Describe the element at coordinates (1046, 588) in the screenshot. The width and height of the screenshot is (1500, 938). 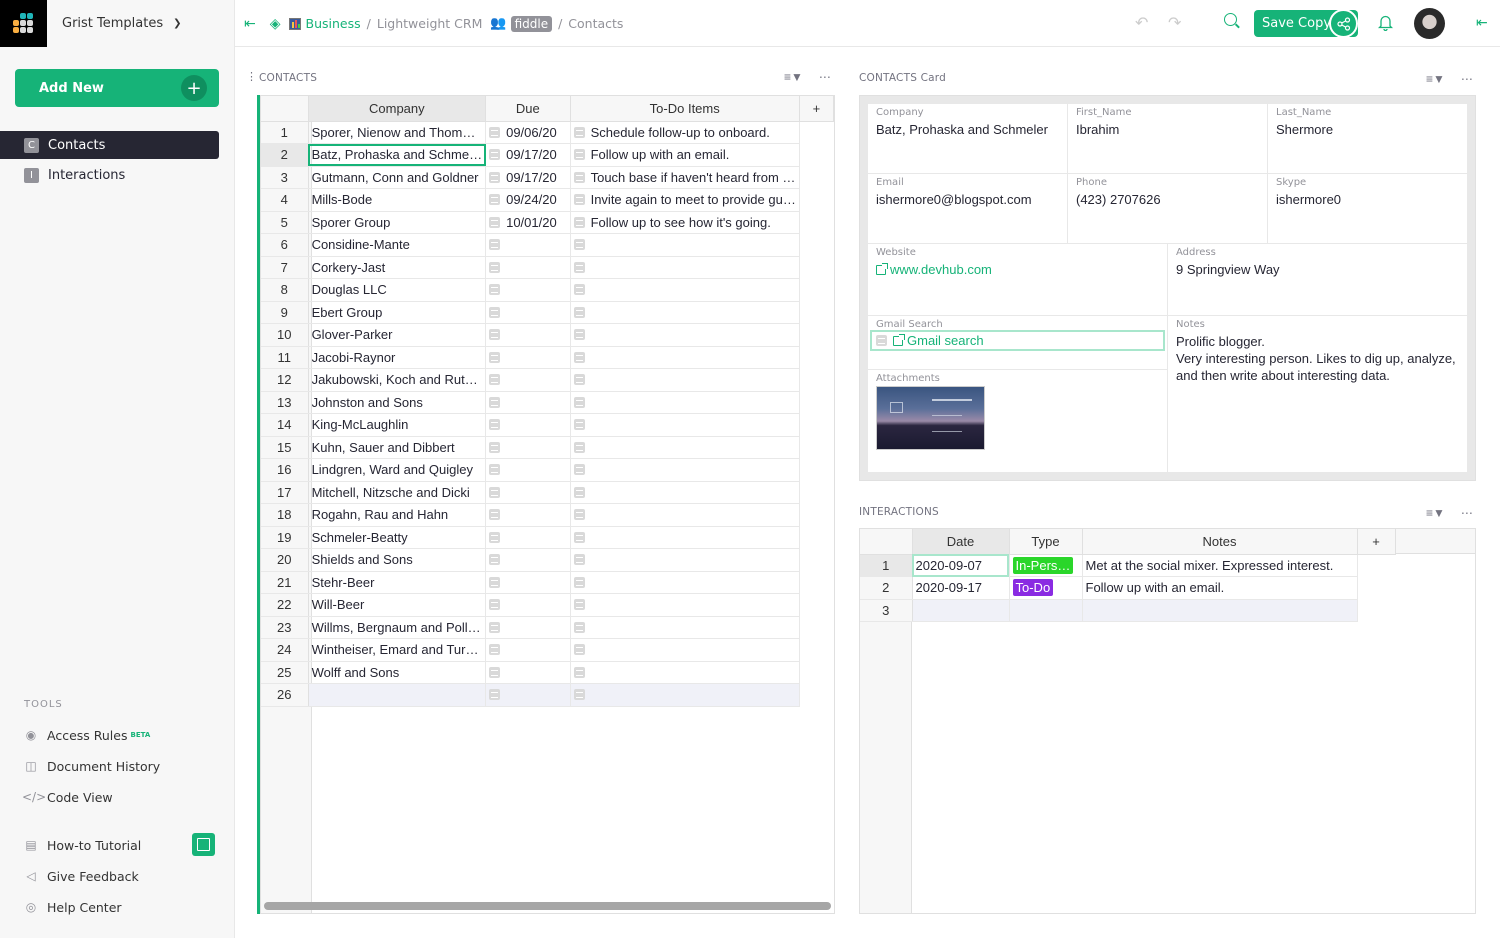
I see `cell-type: To-Do` at that location.